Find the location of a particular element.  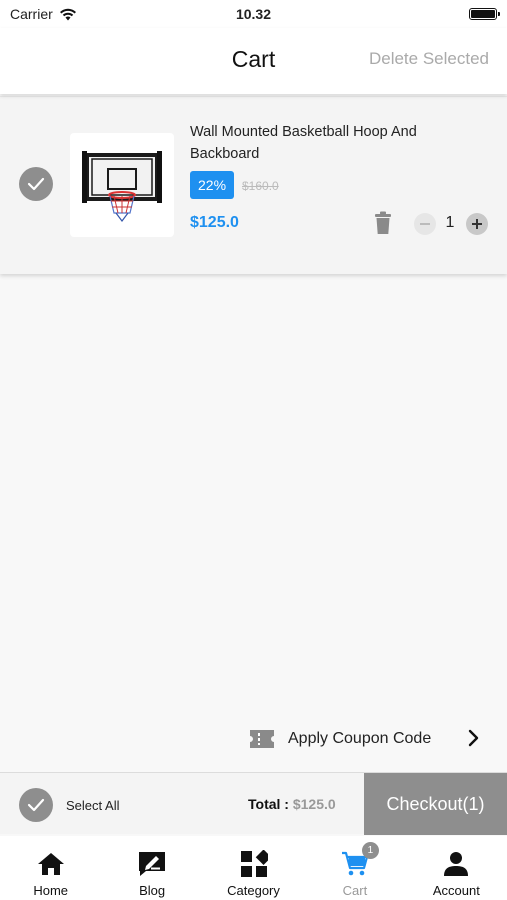

coupon-icon is located at coordinates (262, 739).